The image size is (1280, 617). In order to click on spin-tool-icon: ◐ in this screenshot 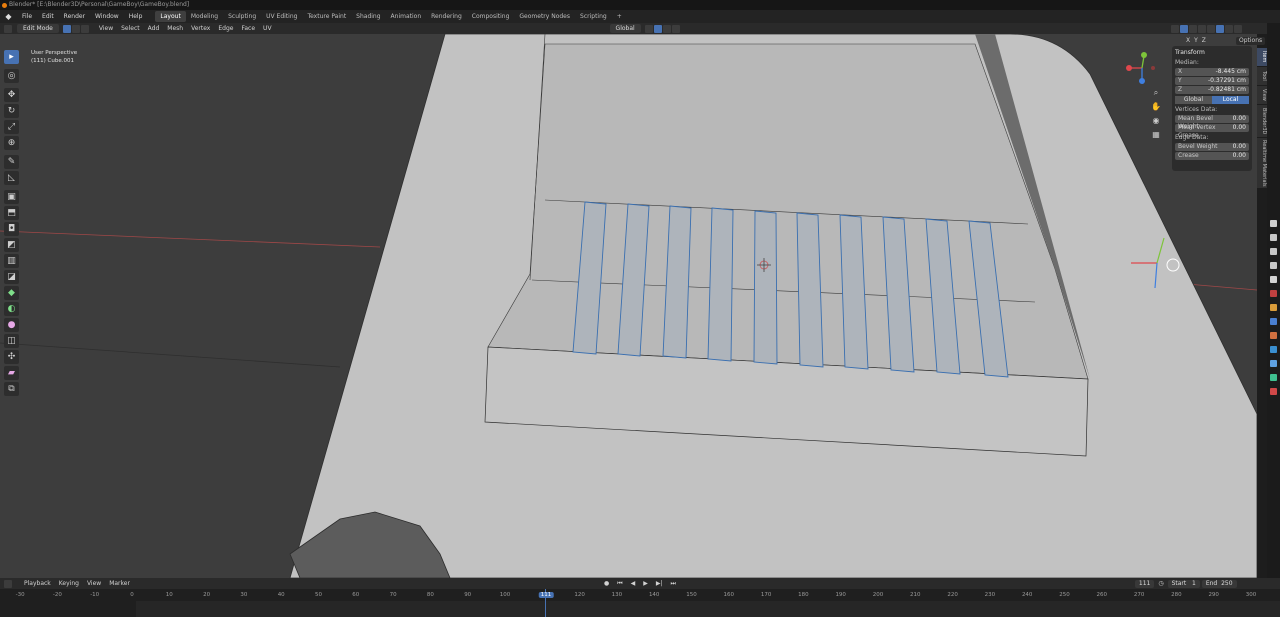, I will do `click(11, 309)`.